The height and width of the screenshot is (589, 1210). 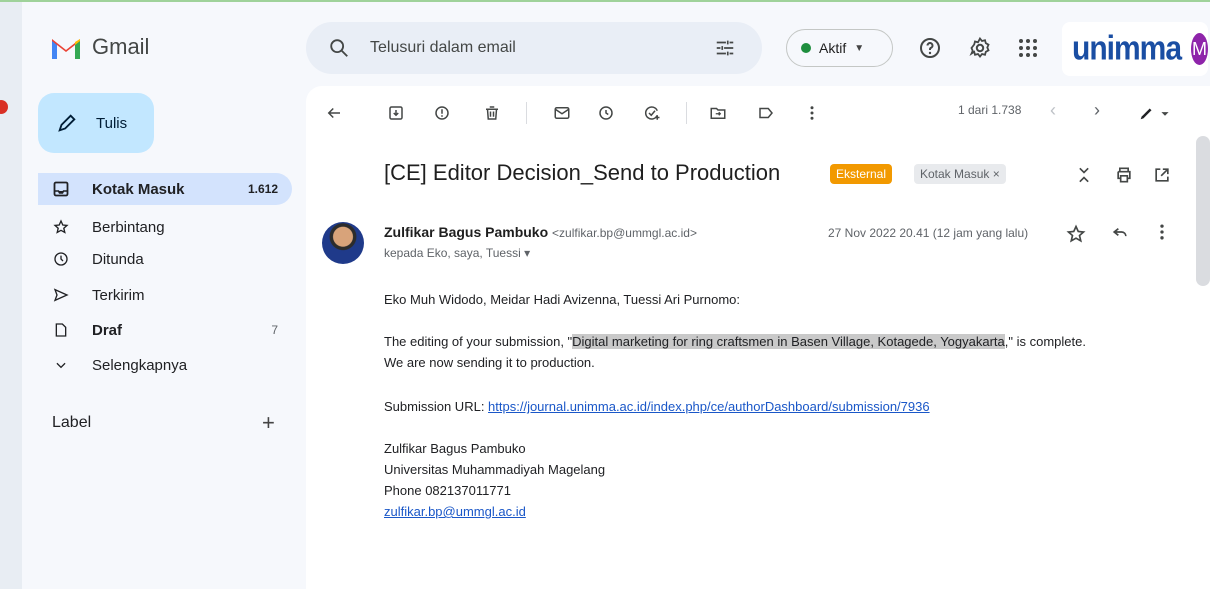 I want to click on sidebar-item-more: Selengkapnya, so click(x=165, y=365).